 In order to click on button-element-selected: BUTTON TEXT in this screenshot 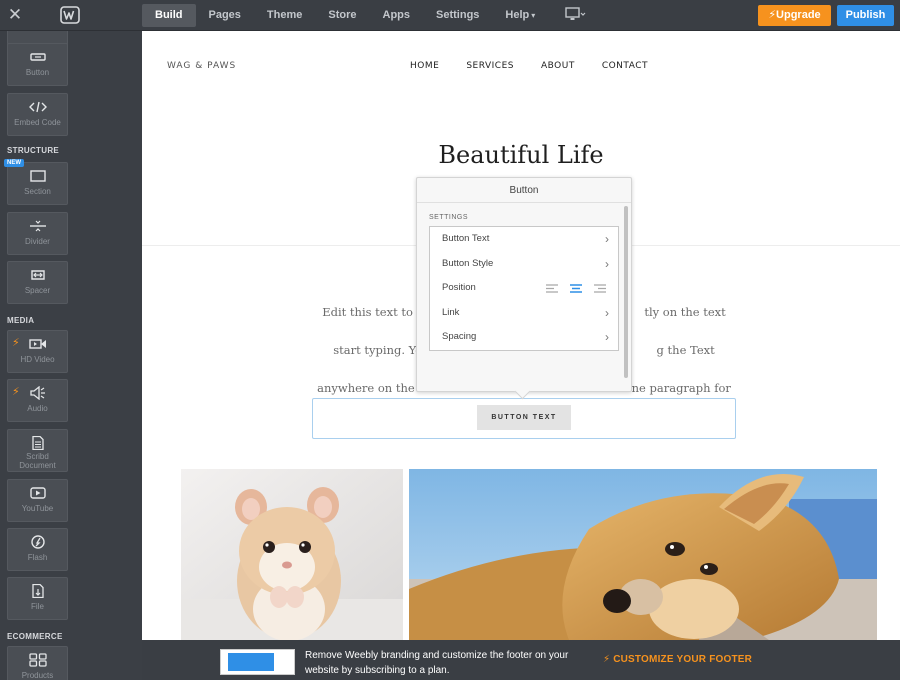, I will do `click(524, 418)`.